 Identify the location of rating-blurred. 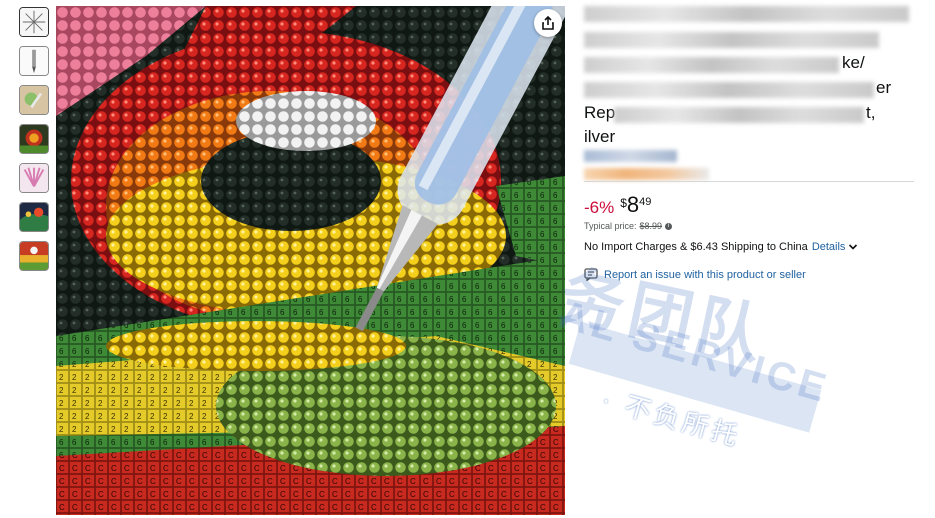
(646, 174).